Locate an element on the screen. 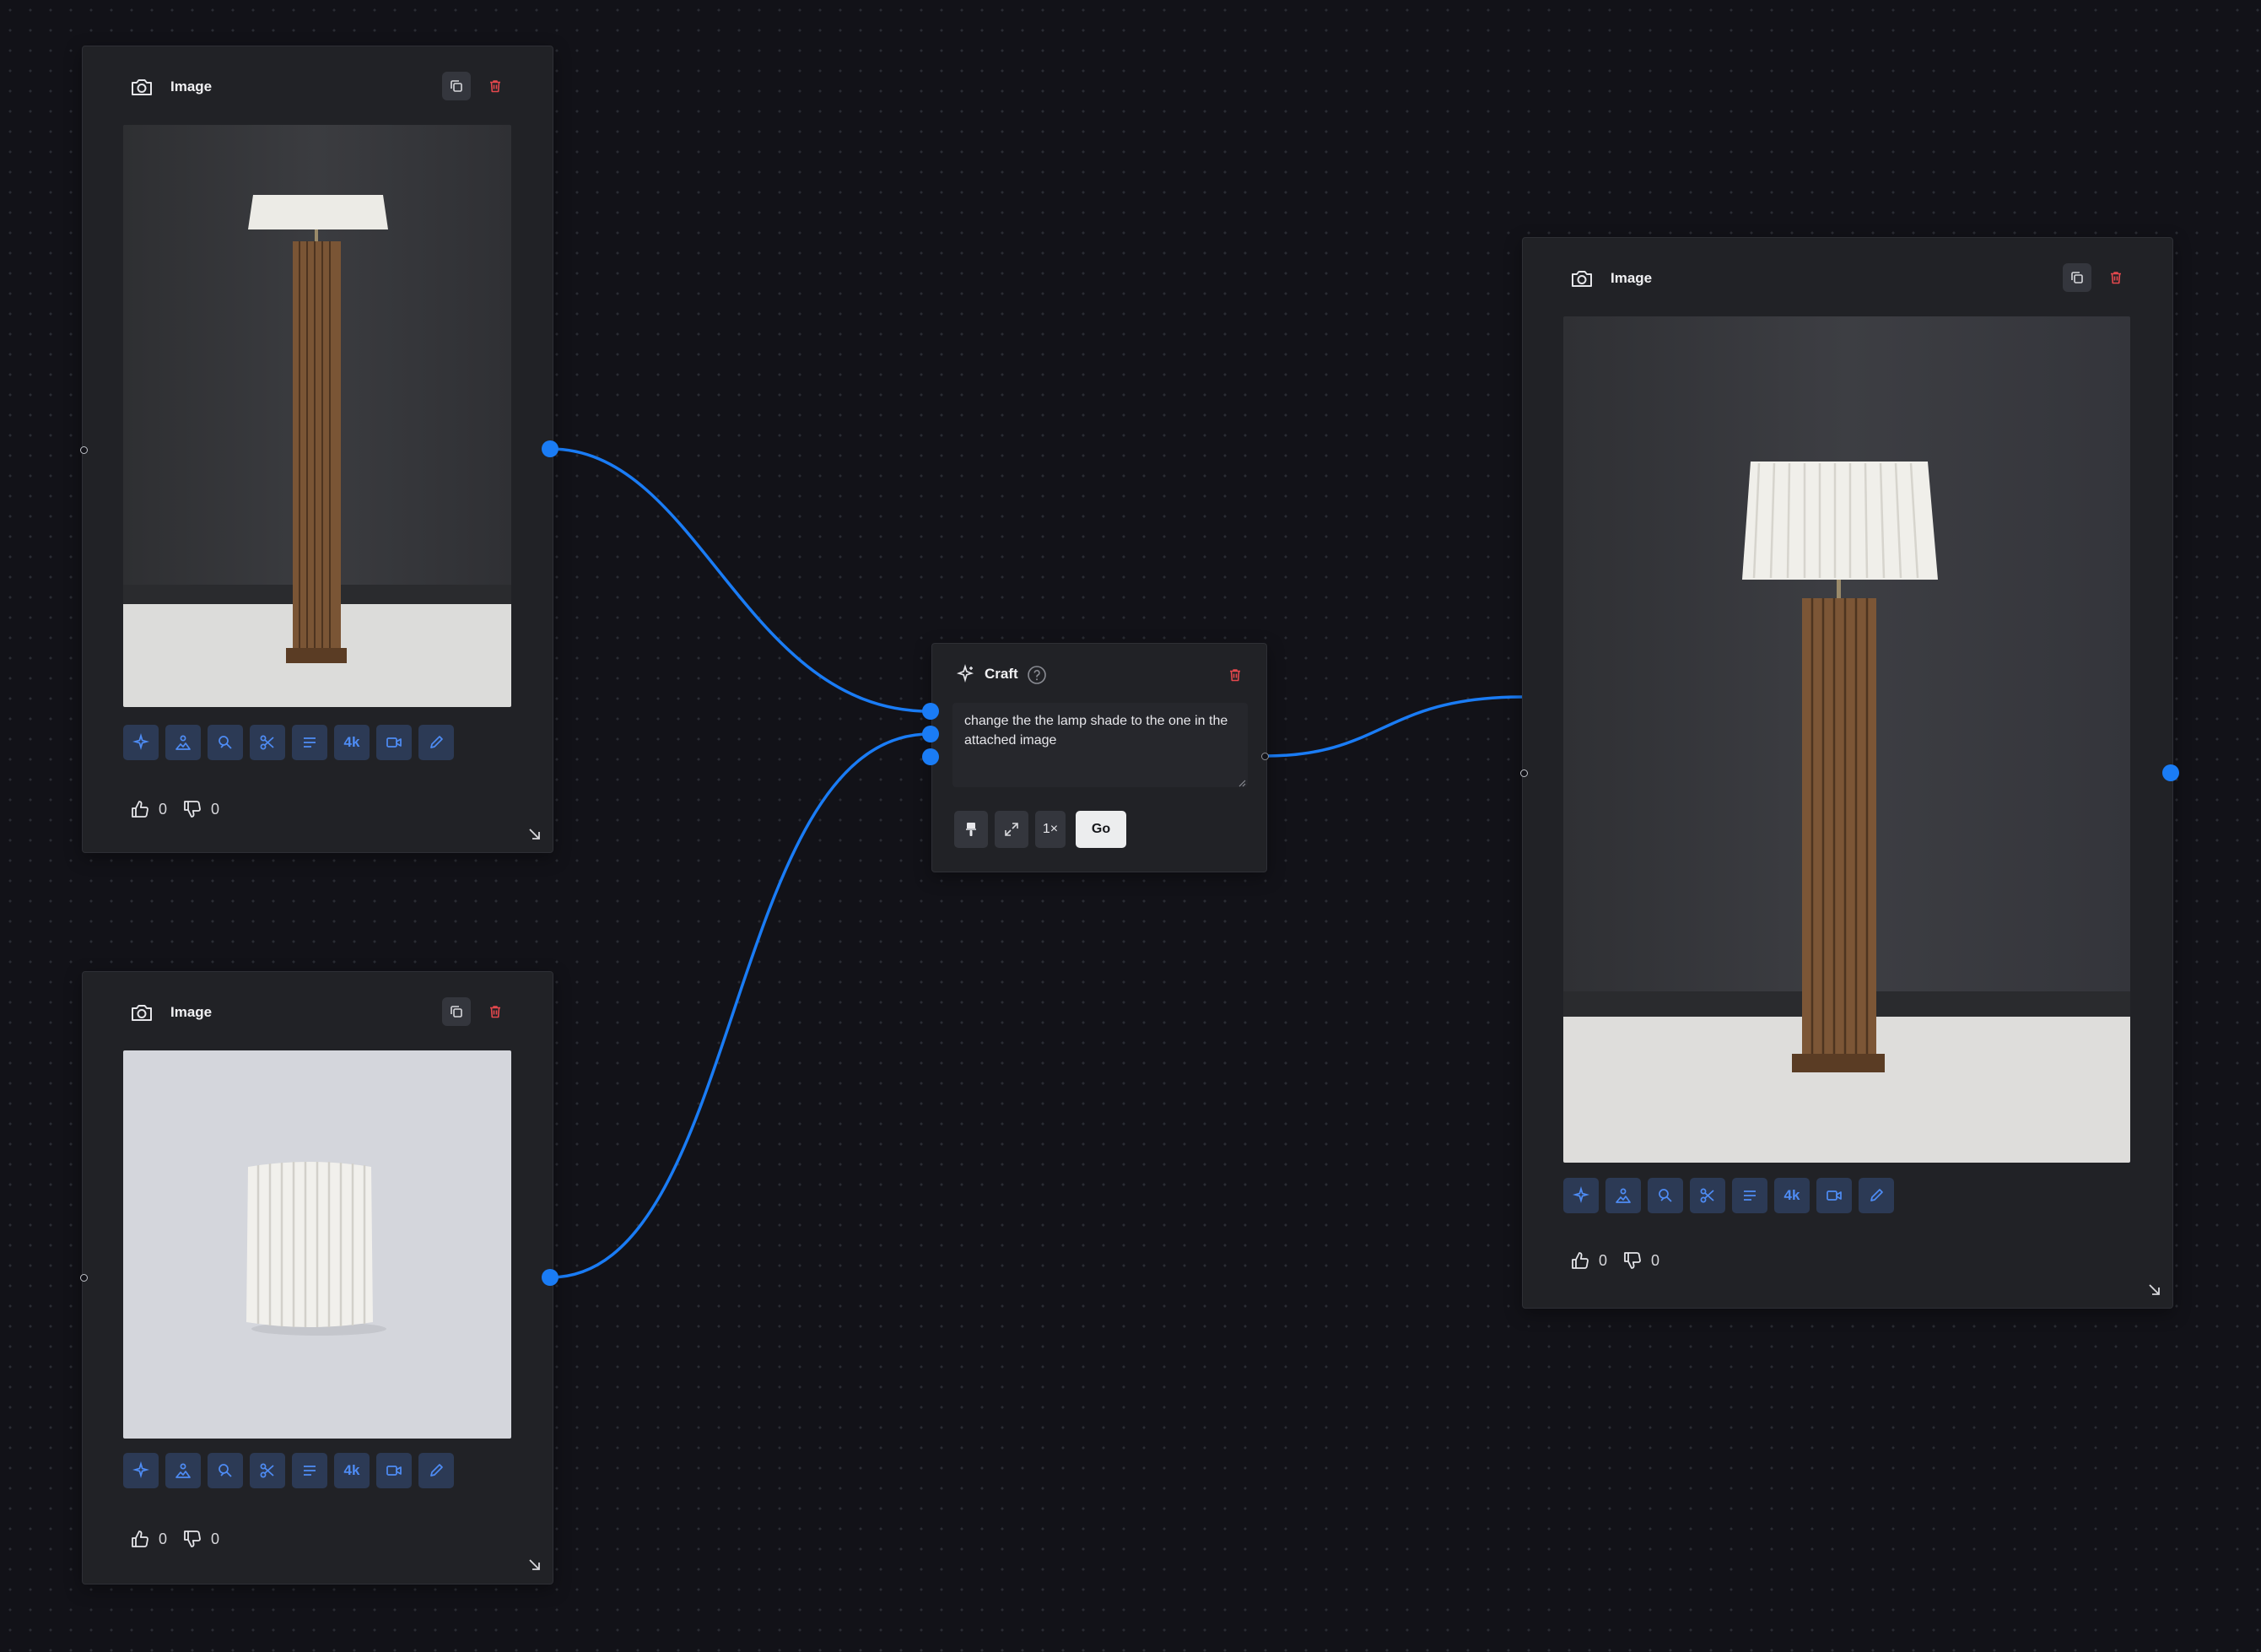  output-port-output-image is located at coordinates (2170, 772).